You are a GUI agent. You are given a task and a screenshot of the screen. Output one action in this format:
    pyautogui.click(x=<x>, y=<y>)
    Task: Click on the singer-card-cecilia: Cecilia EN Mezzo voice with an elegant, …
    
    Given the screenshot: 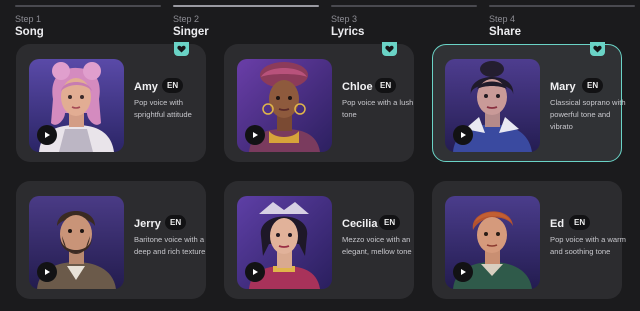 What is the action you would take?
    pyautogui.click(x=319, y=240)
    